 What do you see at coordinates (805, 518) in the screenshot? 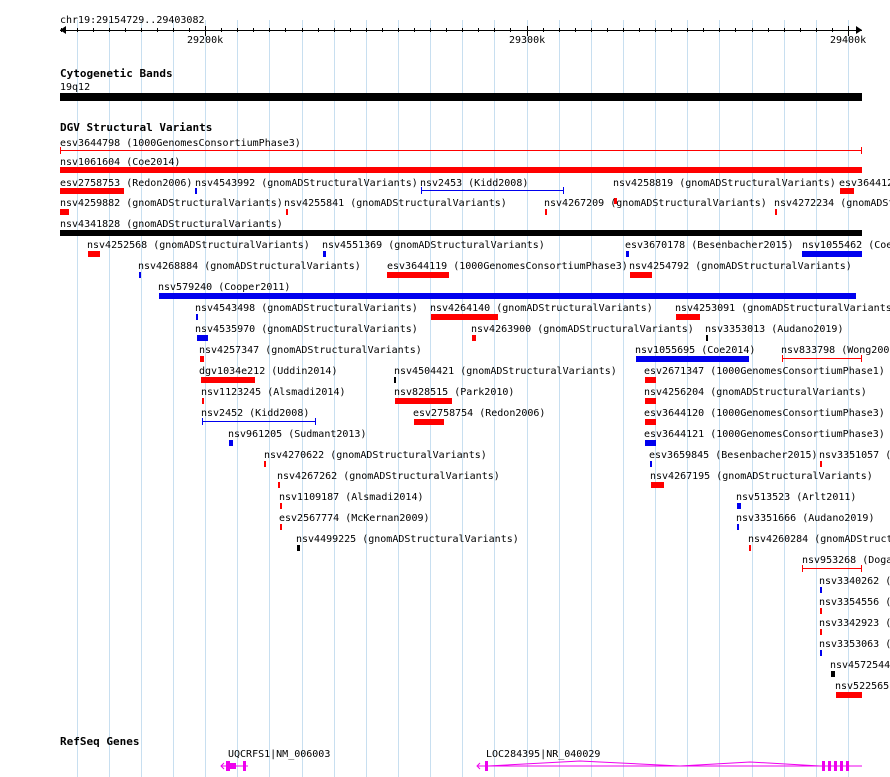
I see `feature-label: nsv3351666 (Audano2019)` at bounding box center [805, 518].